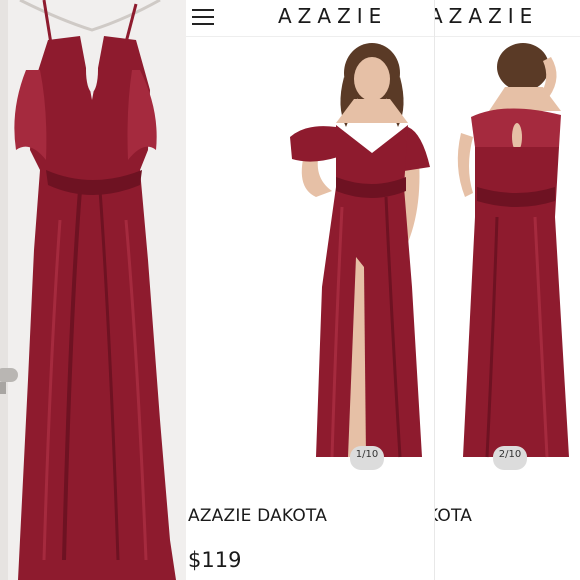 The height and width of the screenshot is (580, 580). What do you see at coordinates (215, 560) in the screenshot?
I see `product-price: $119` at bounding box center [215, 560].